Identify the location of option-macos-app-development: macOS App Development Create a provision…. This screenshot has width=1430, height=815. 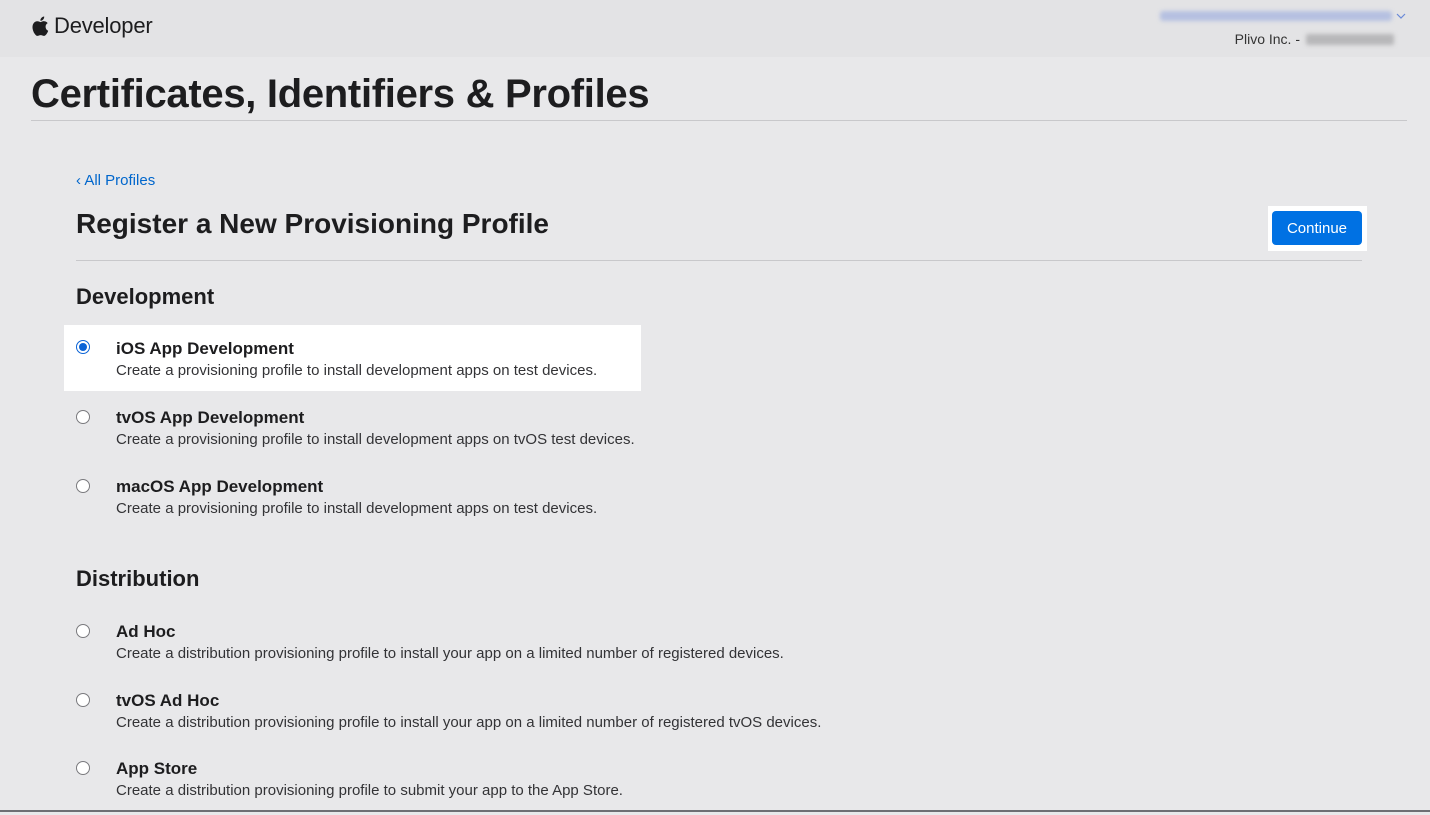
(364, 496).